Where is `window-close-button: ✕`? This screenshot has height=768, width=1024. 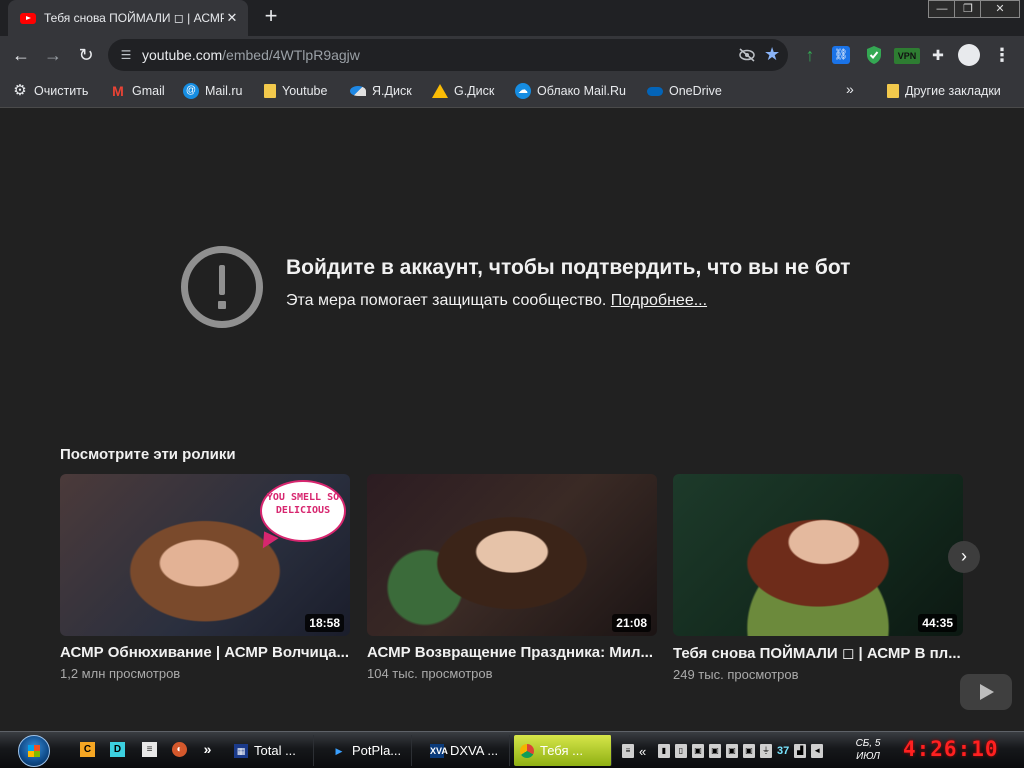
window-close-button: ✕ is located at coordinates (1000, 9).